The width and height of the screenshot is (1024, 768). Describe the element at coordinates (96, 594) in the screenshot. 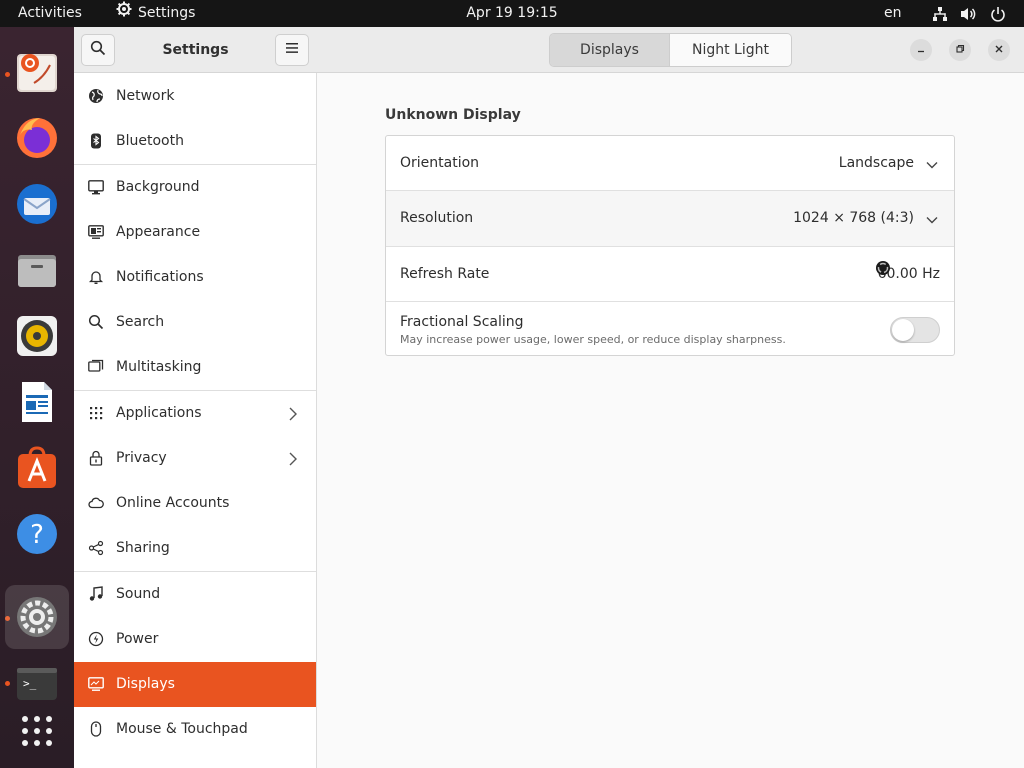

I see `music-note-icon` at that location.